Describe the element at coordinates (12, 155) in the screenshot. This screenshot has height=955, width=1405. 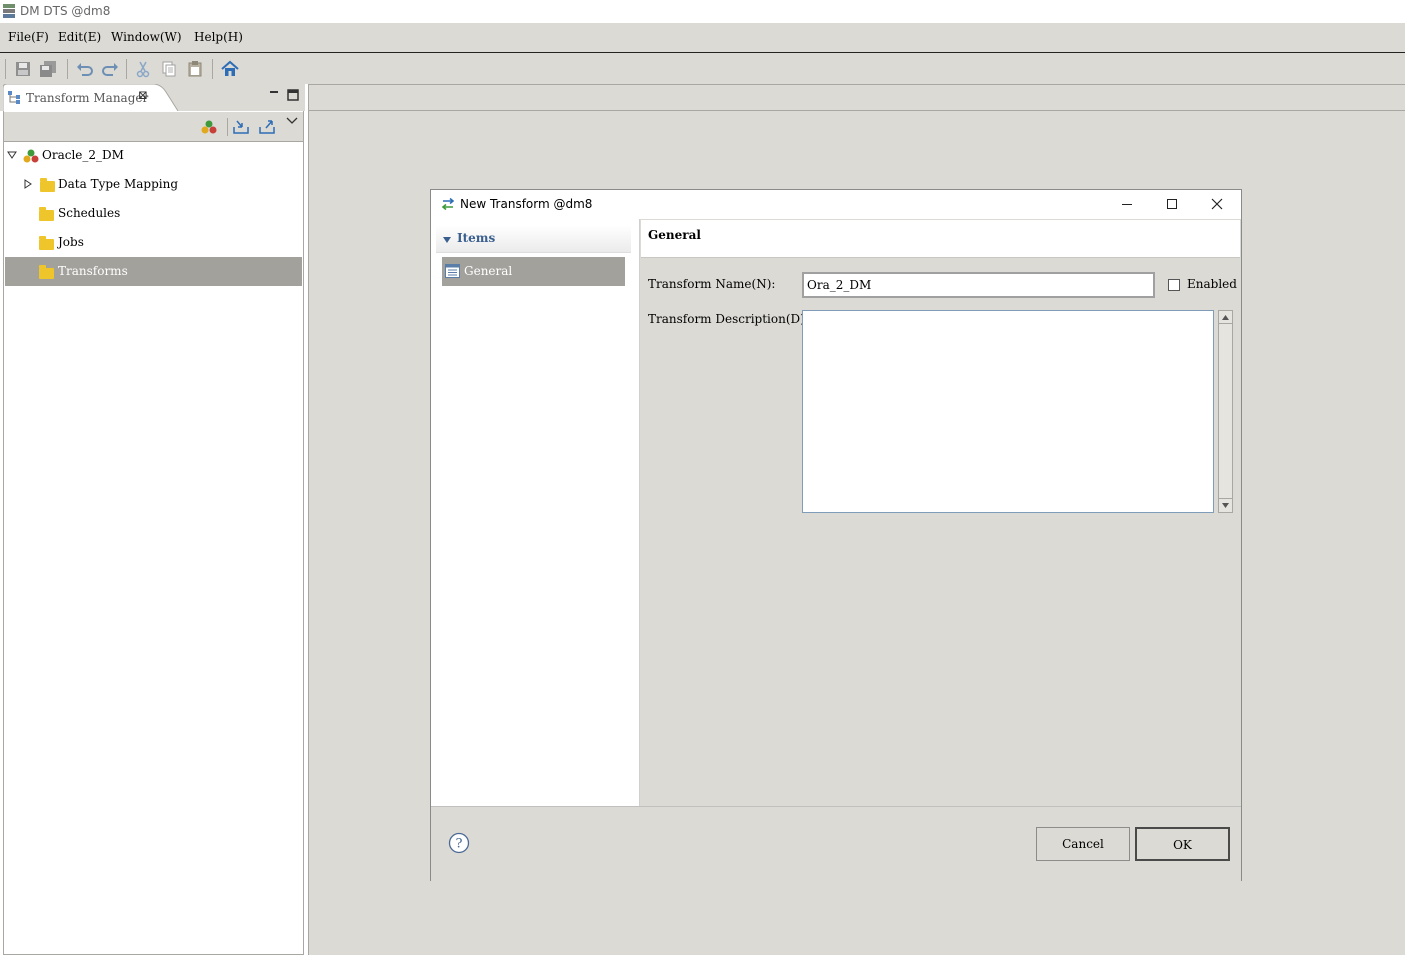
I see `collapse-triangle-icon` at that location.